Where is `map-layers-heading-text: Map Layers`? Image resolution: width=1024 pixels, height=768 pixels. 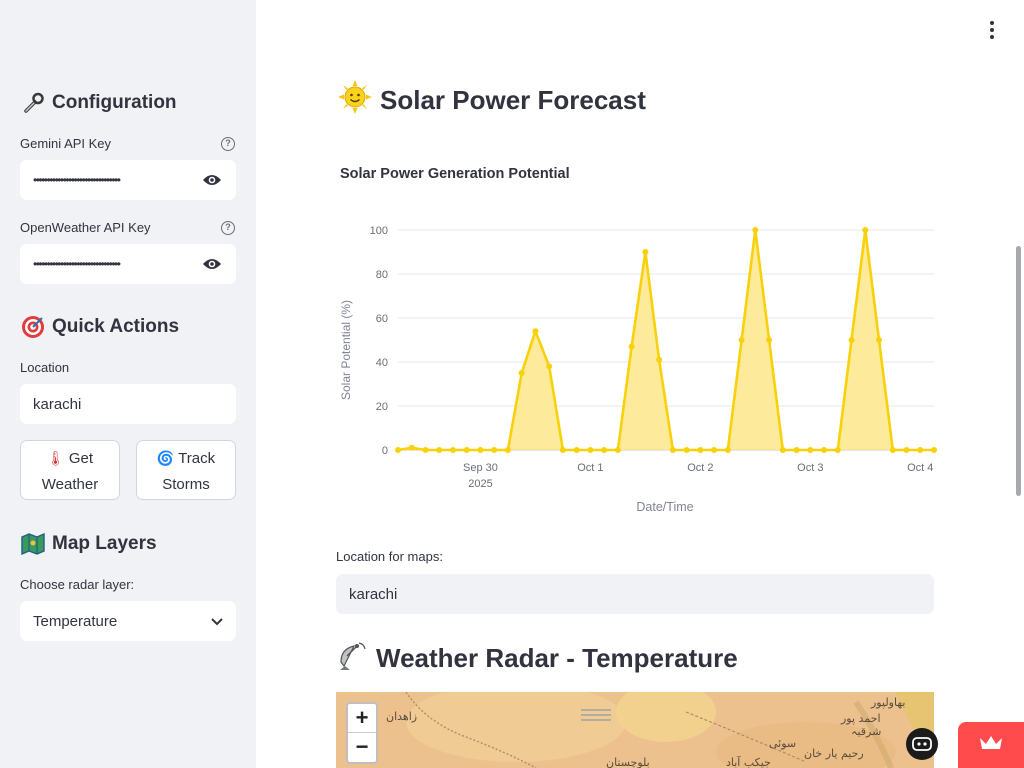
map-layers-heading-text: Map Layers is located at coordinates (104, 543).